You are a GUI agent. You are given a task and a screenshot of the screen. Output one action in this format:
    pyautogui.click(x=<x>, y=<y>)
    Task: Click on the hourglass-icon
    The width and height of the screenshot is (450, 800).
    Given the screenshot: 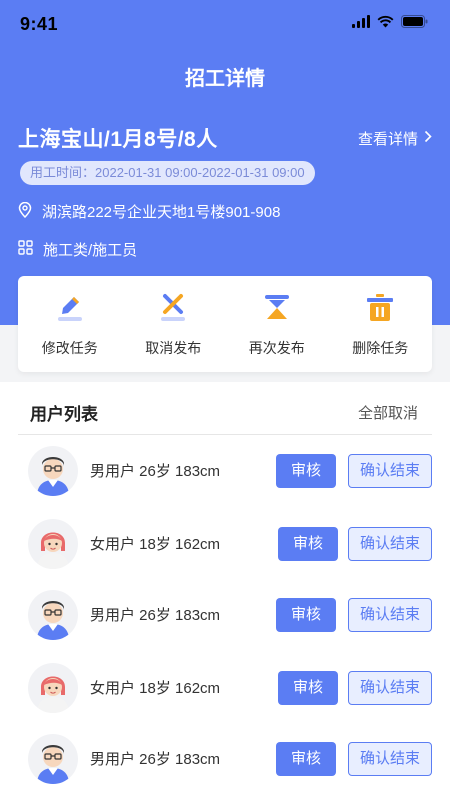 What is the action you would take?
    pyautogui.click(x=277, y=308)
    